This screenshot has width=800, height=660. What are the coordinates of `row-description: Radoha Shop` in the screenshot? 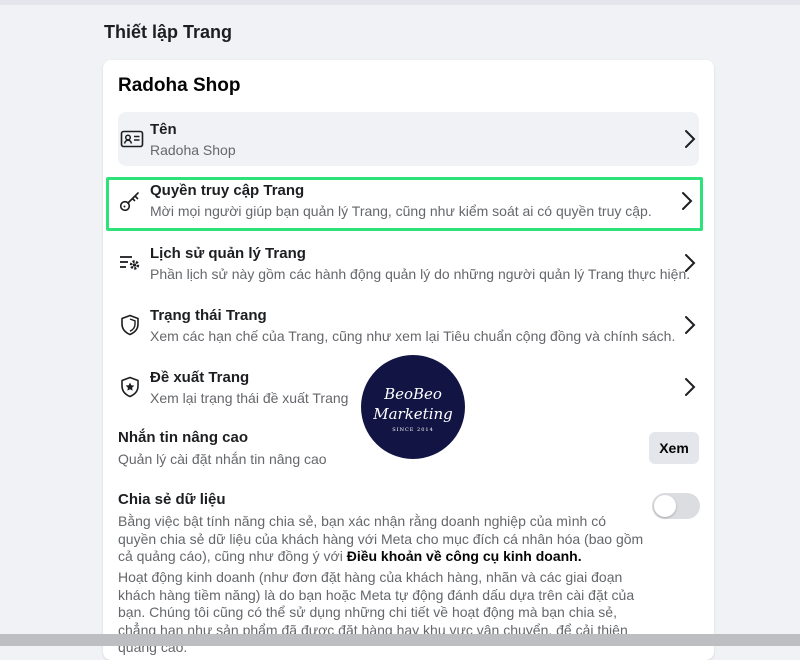 It's located at (193, 150).